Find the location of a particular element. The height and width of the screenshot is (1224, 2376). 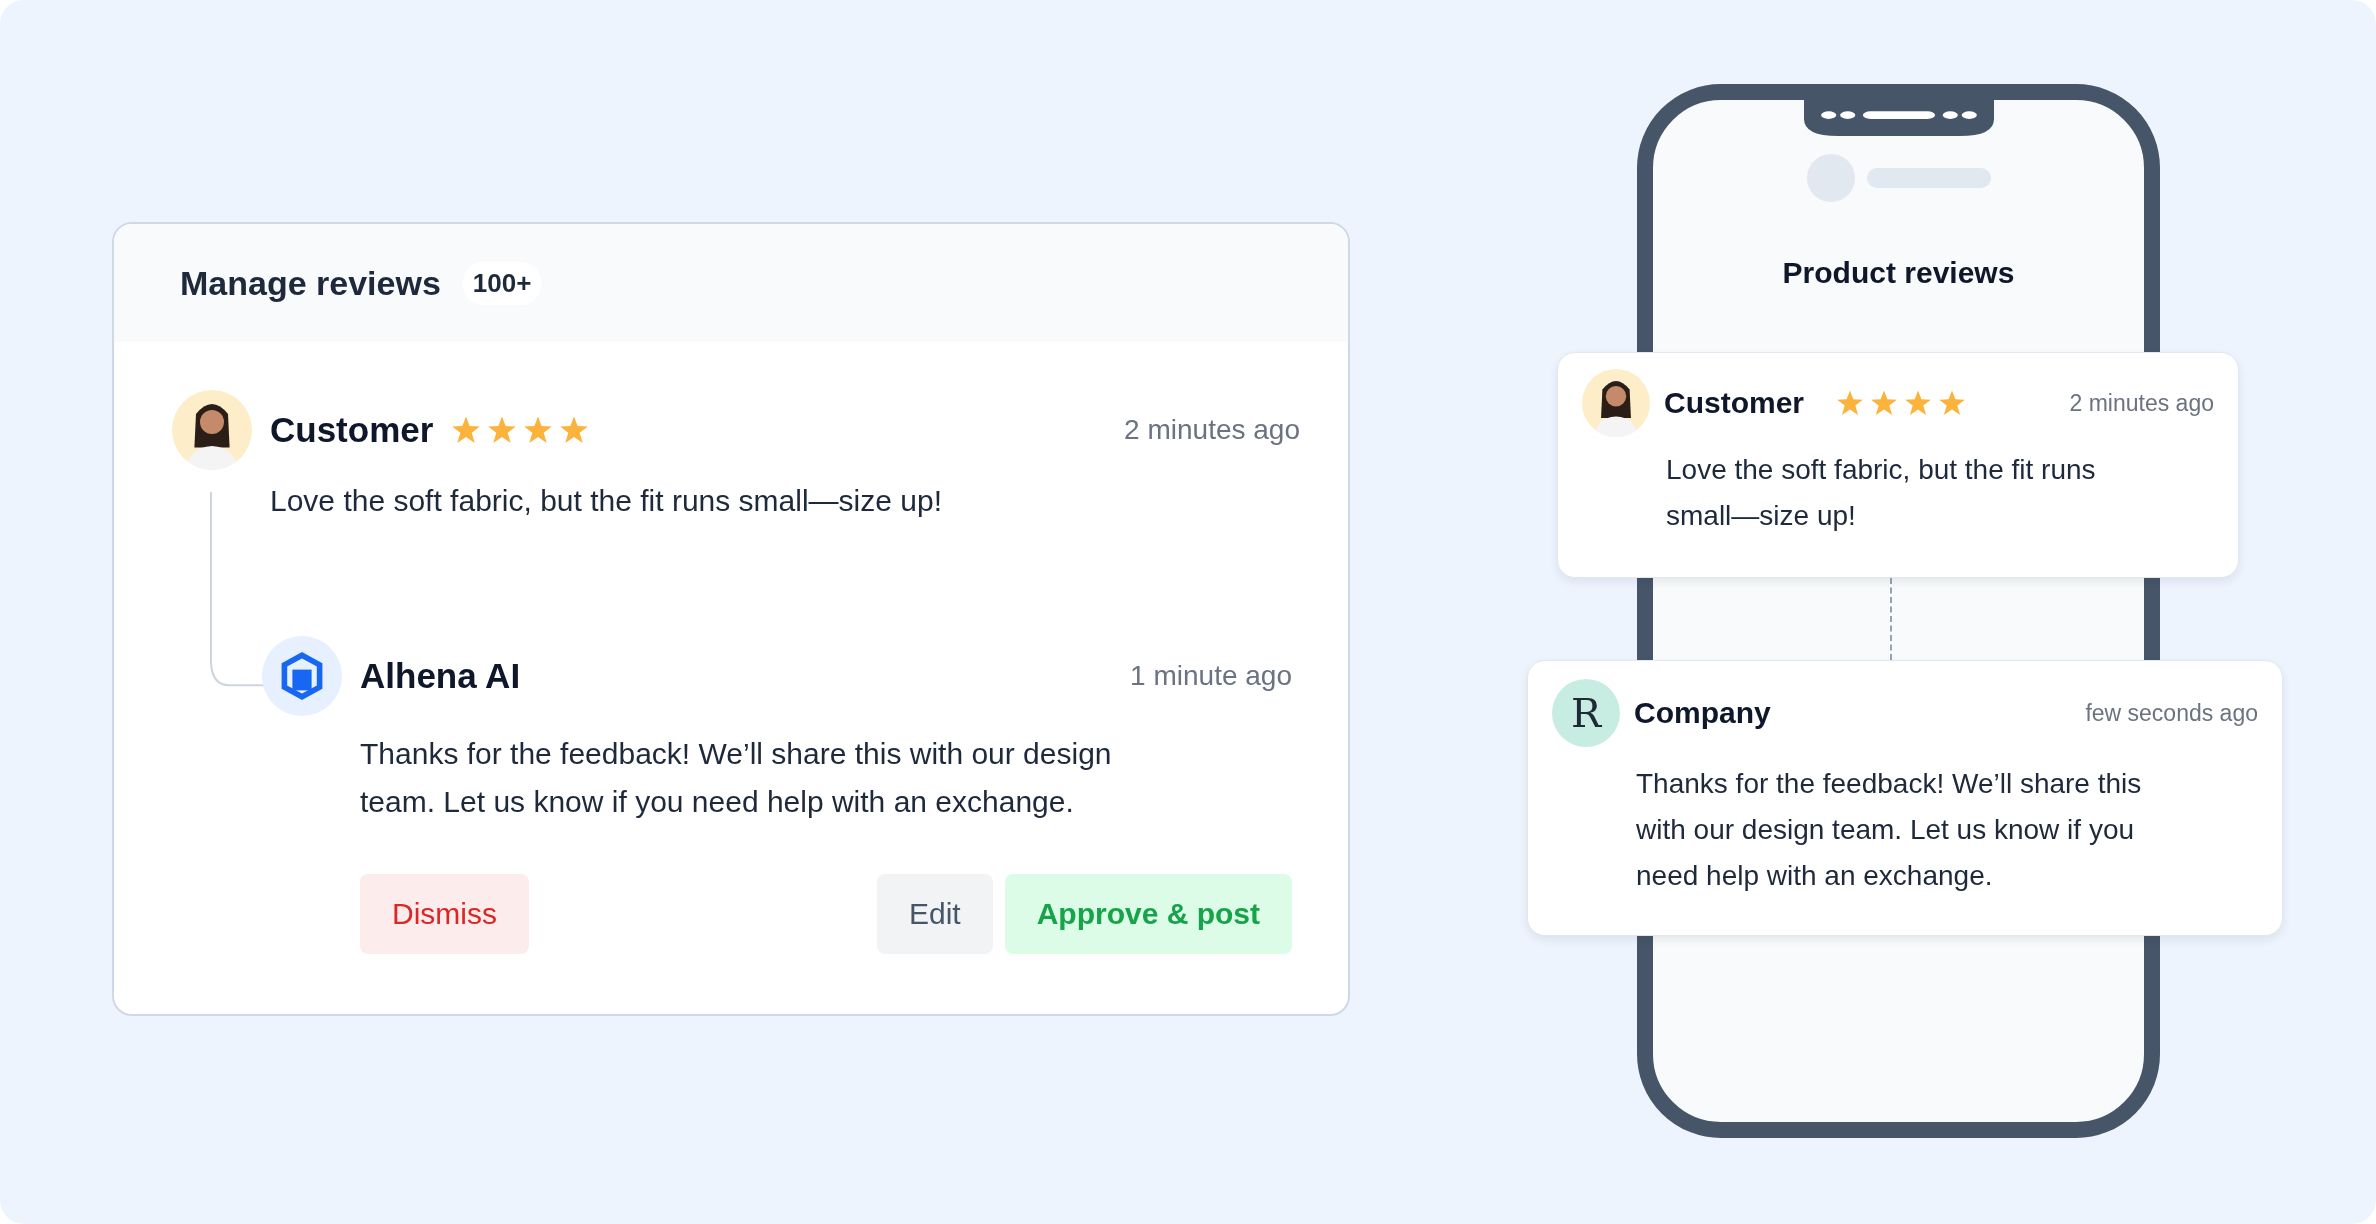

edit-button: Edit is located at coordinates (934, 914).